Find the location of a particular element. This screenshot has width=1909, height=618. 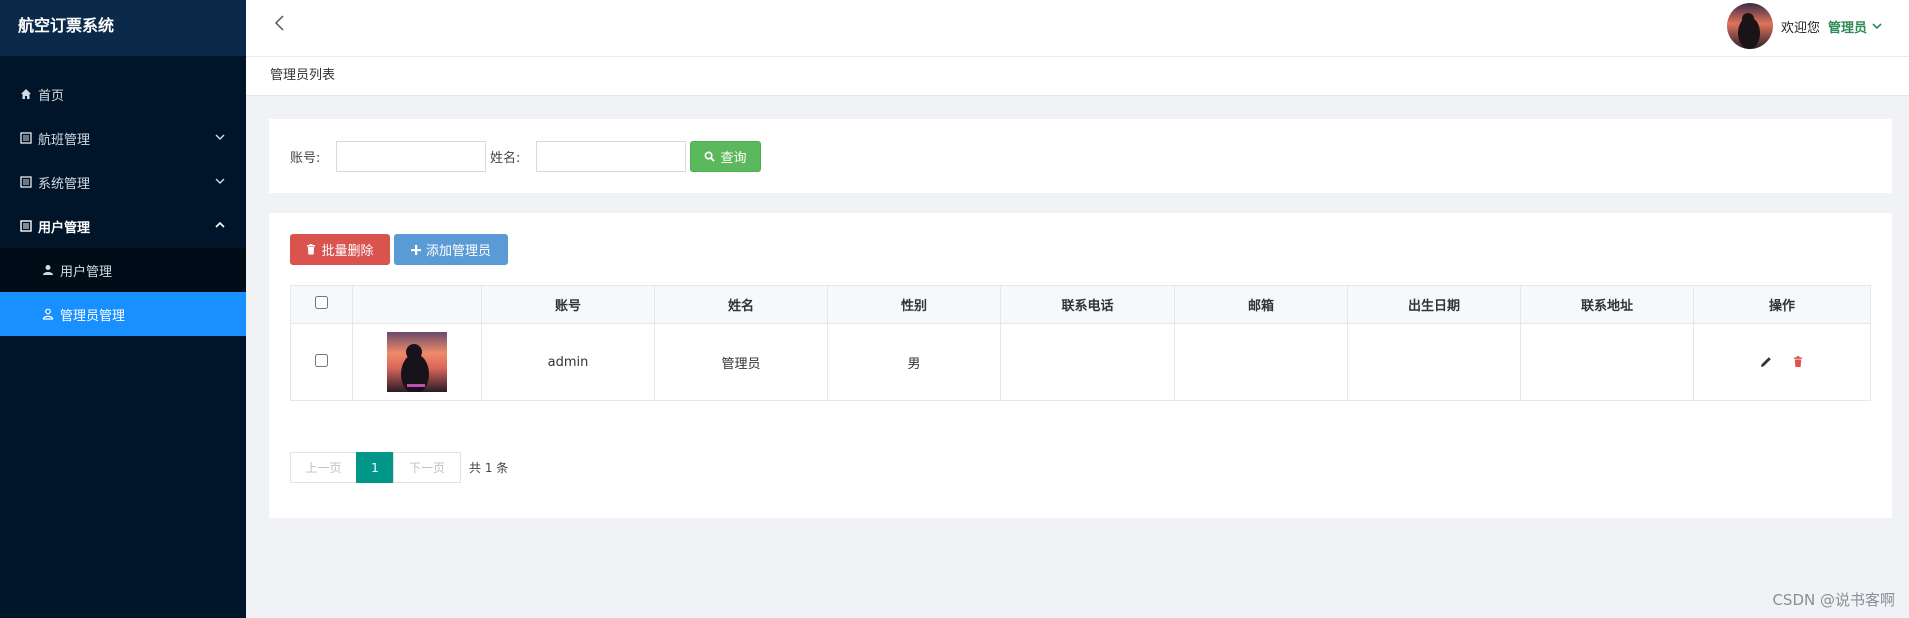

column-header: 姓名 is located at coordinates (741, 304).